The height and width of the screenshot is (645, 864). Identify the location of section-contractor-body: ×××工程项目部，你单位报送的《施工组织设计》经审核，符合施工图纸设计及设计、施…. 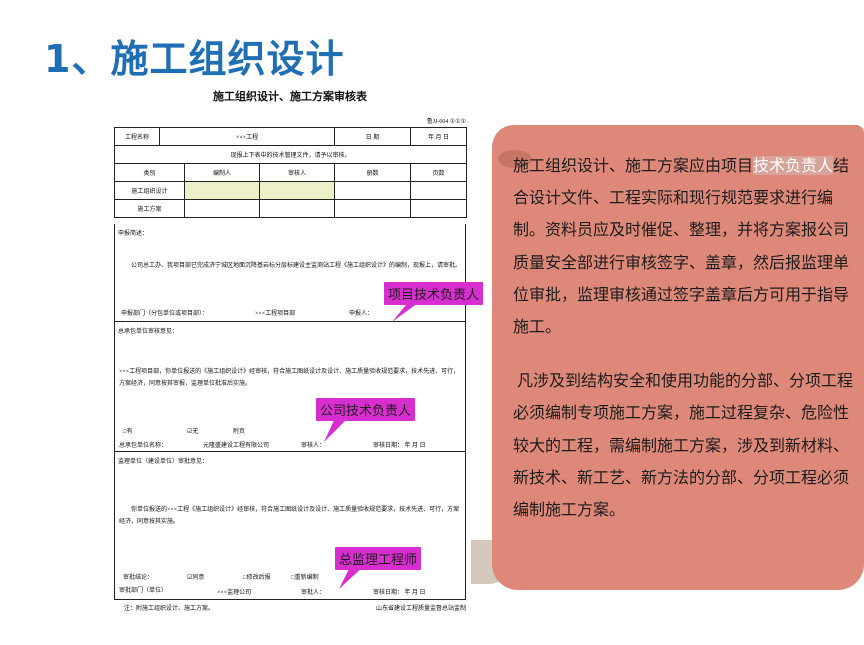
(289, 378).